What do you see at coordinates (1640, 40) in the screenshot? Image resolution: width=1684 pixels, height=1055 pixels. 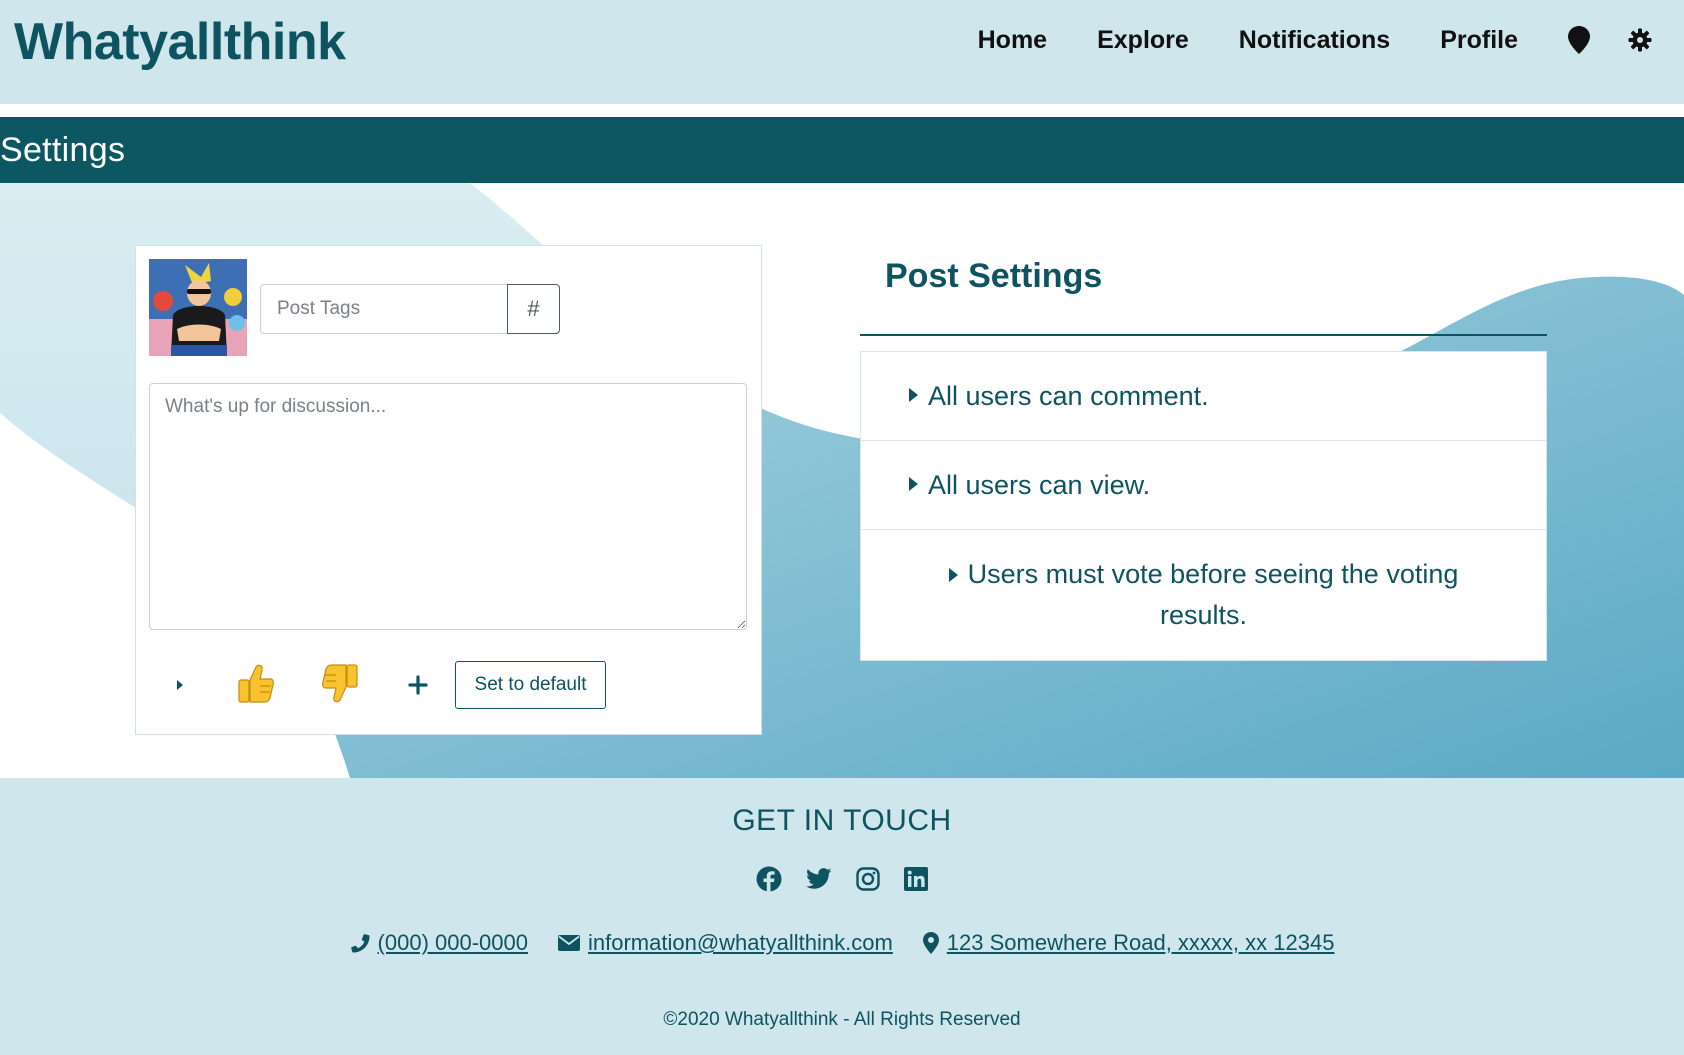 I see `gear-icon` at bounding box center [1640, 40].